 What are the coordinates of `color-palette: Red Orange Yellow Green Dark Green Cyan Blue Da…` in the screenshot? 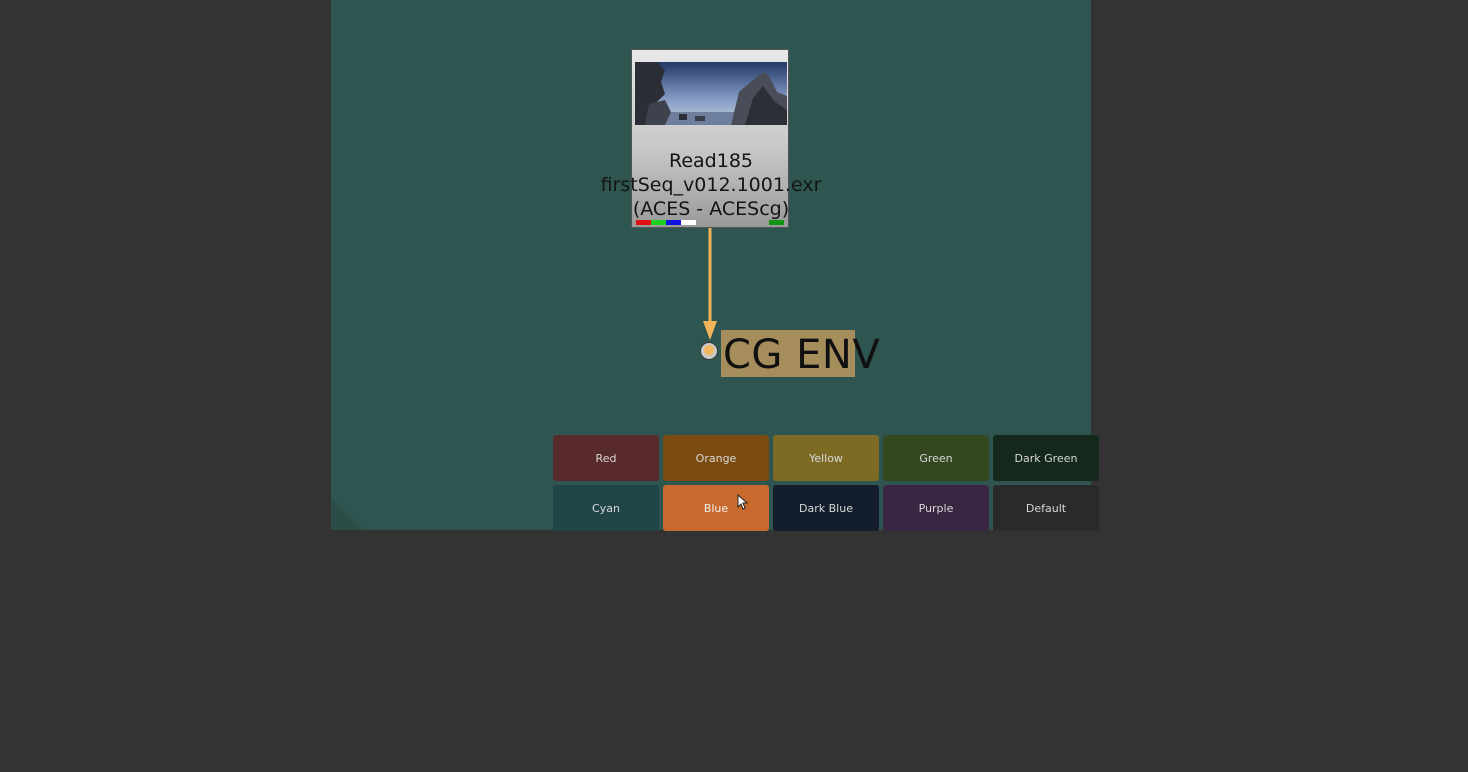 It's located at (826, 483).